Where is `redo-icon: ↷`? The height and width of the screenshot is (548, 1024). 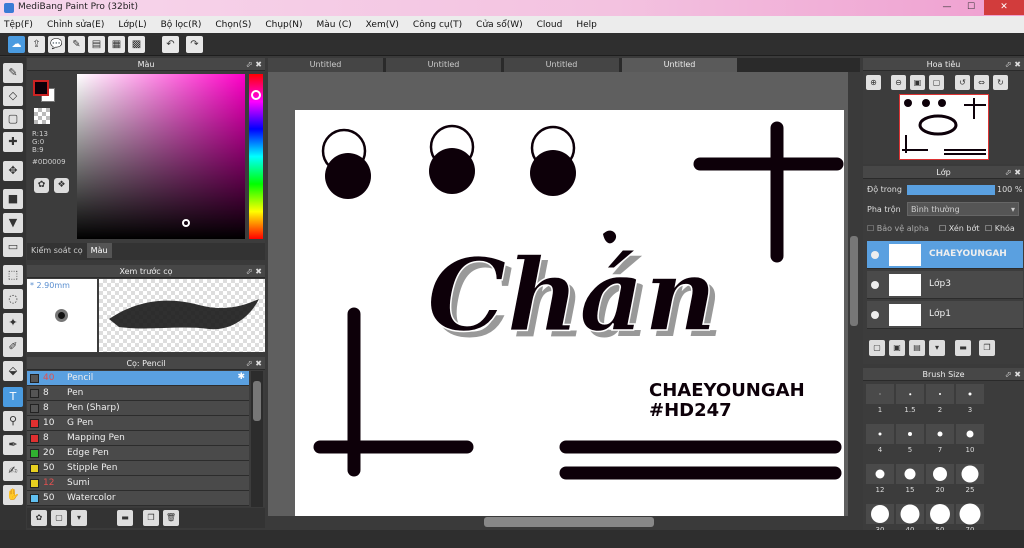
redo-icon: ↷ is located at coordinates (194, 44).